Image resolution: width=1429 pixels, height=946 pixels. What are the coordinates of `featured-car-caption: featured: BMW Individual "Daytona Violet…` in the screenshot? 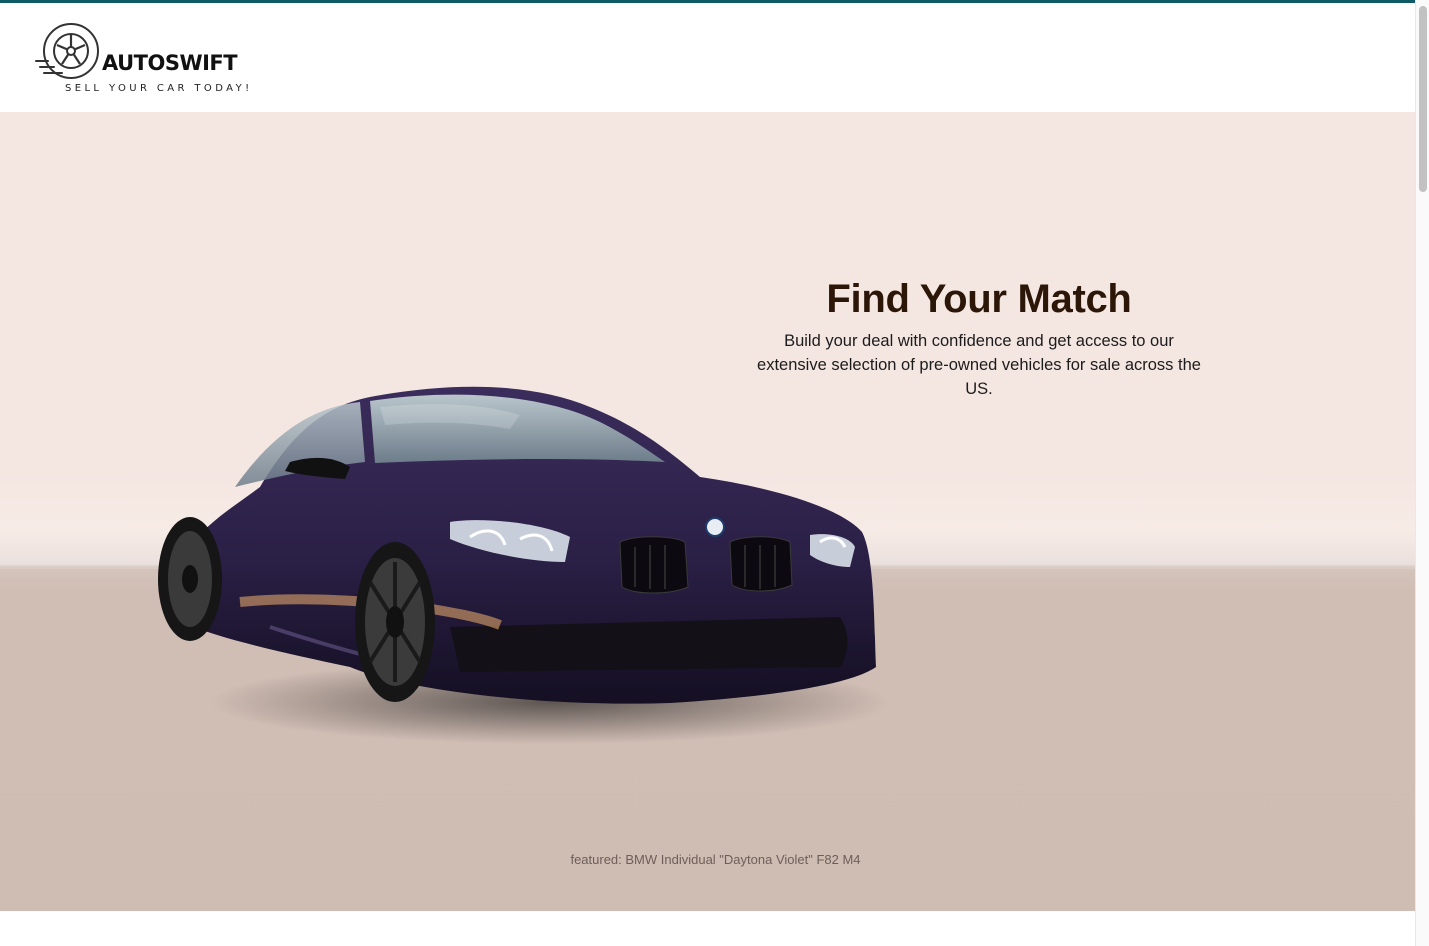 It's located at (715, 859).